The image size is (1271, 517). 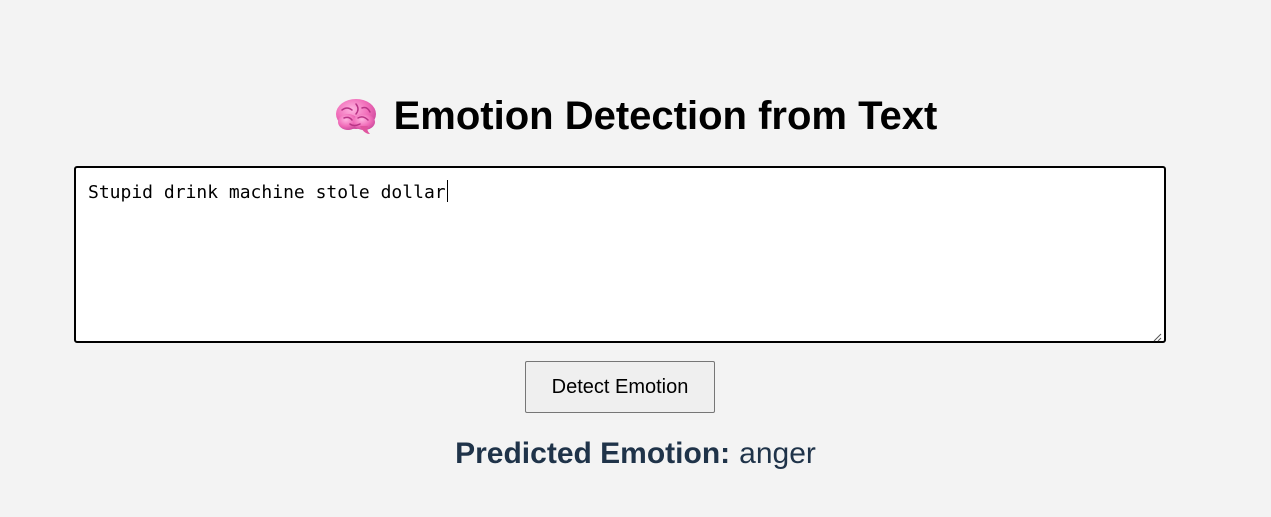 What do you see at coordinates (447, 191) in the screenshot?
I see `text-caret` at bounding box center [447, 191].